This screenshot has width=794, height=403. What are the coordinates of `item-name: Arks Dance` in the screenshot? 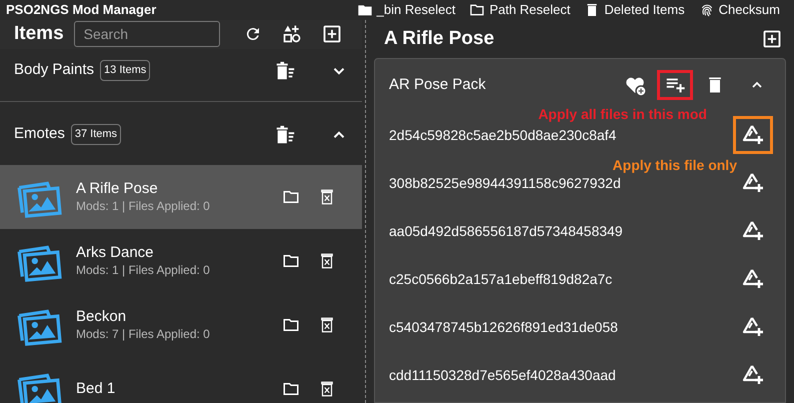 It's located at (115, 252).